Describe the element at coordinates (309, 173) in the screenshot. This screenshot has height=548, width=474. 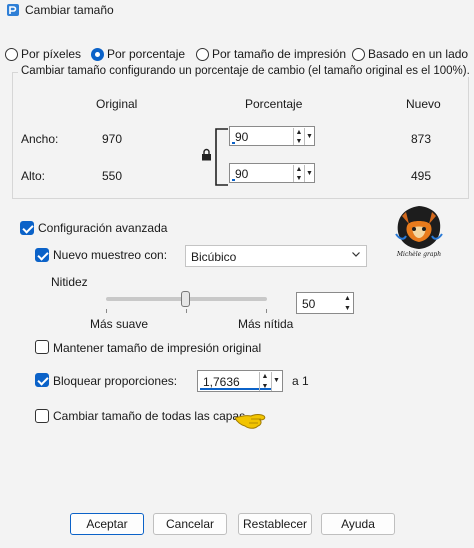
I see `height-percentage-dropdown-icon: ▼` at that location.